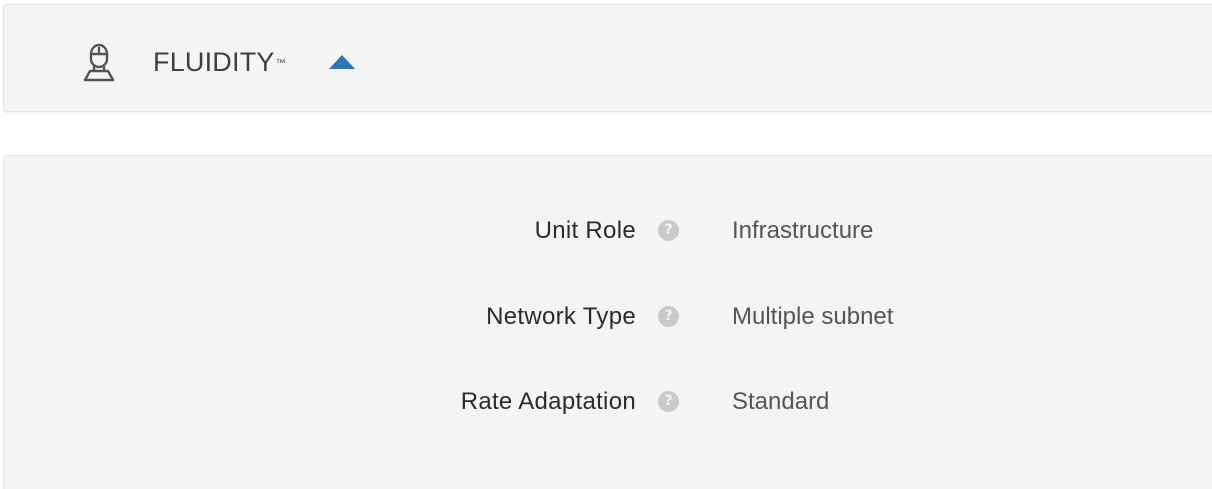 The width and height of the screenshot is (1212, 489). I want to click on section-title-text: FLUIDITY, so click(214, 62).